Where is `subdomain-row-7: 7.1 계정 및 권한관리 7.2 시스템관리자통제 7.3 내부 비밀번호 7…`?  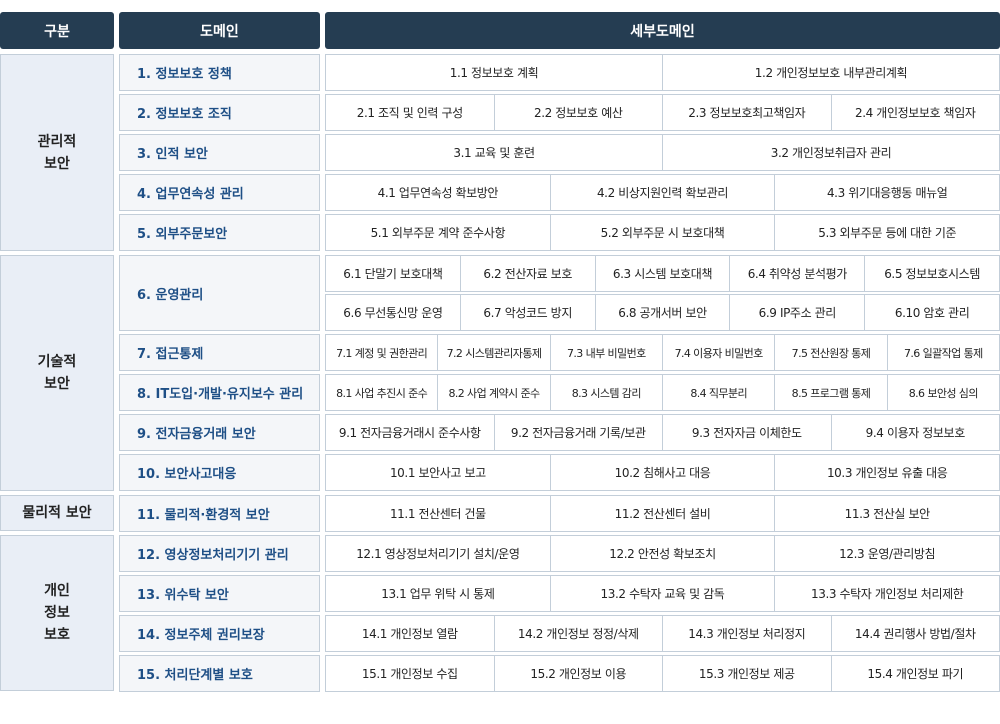
subdomain-row-7: 7.1 계정 및 권한관리 7.2 시스템관리자통제 7.3 내부 비밀번호 7… is located at coordinates (662, 352).